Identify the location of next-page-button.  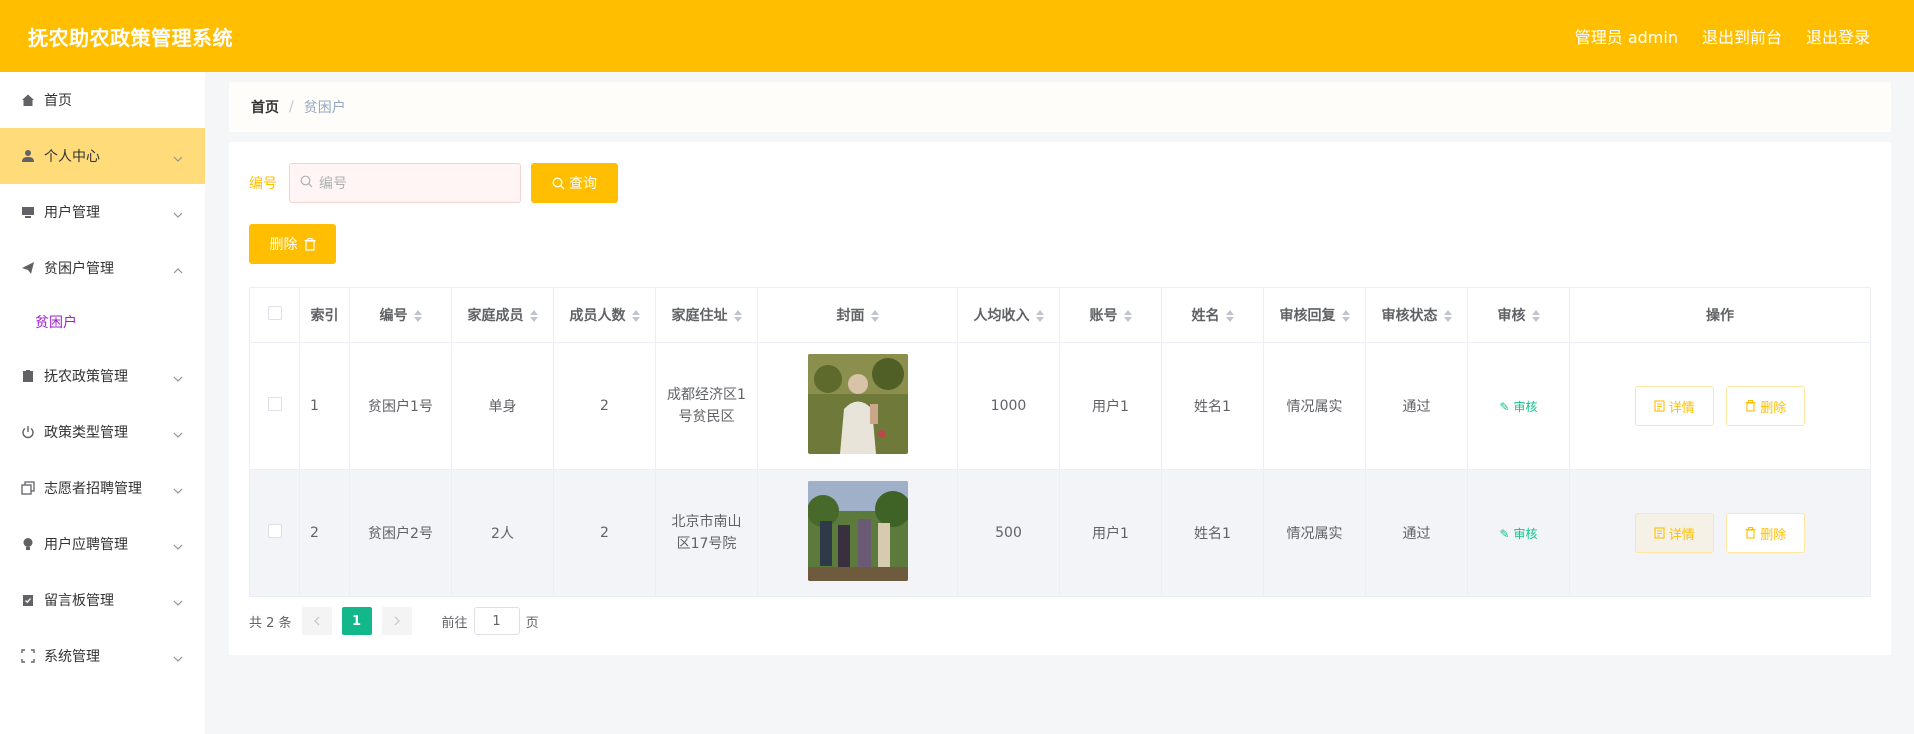
(396, 621).